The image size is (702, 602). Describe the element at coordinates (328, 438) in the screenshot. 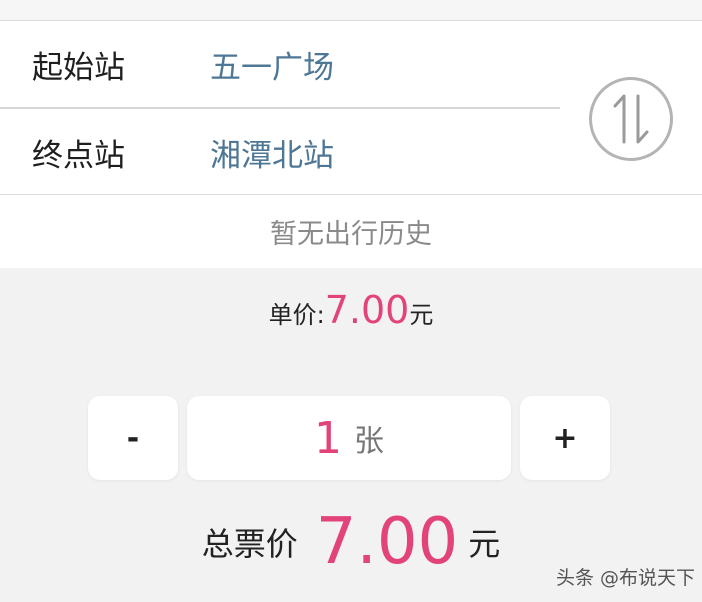

I see `ticket-count: 1` at that location.